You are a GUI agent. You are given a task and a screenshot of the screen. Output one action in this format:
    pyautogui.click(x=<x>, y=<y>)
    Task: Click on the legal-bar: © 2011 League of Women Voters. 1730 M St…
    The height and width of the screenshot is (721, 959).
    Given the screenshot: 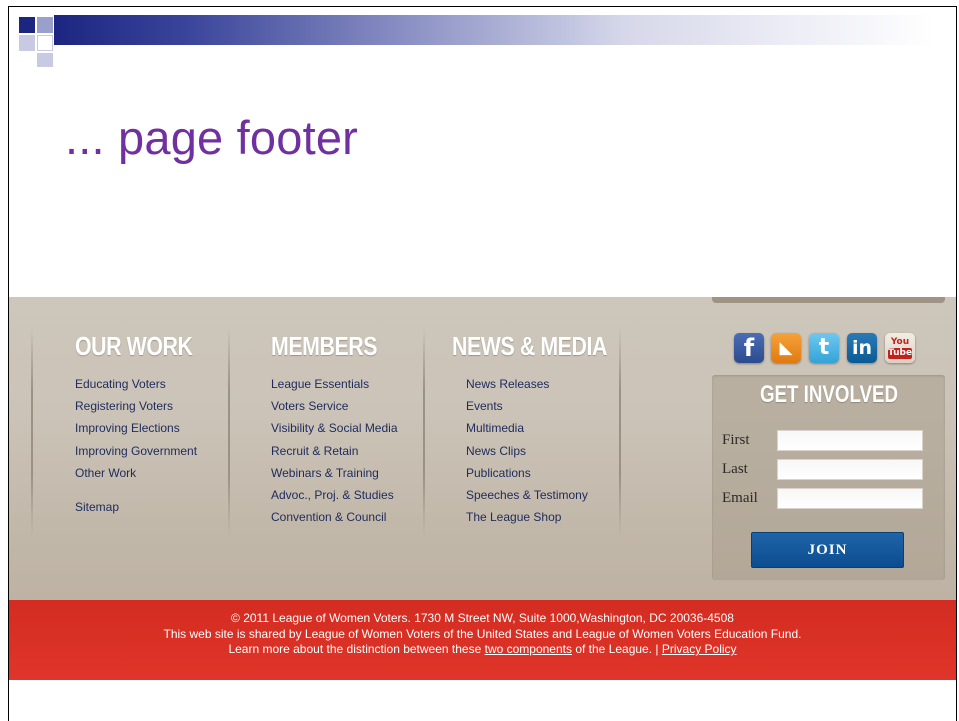 What is the action you would take?
    pyautogui.click(x=482, y=640)
    